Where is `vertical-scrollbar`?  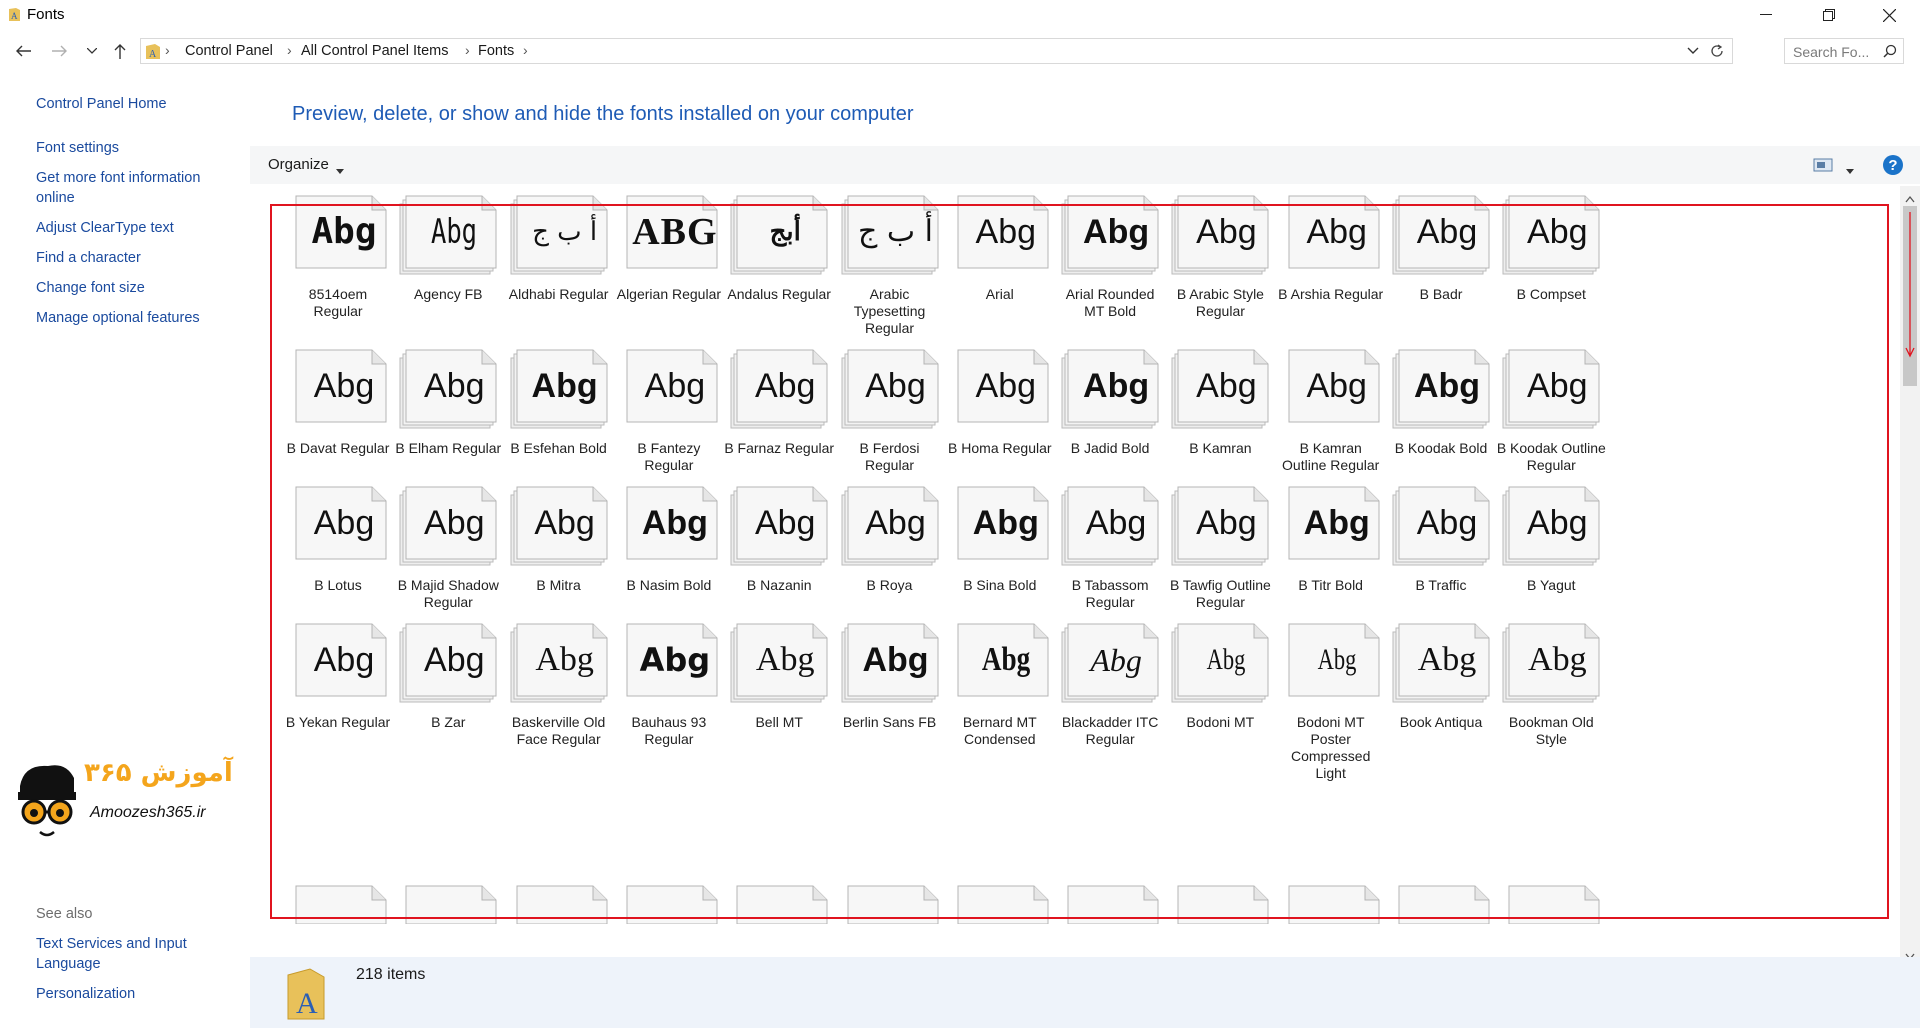 vertical-scrollbar is located at coordinates (1910, 573).